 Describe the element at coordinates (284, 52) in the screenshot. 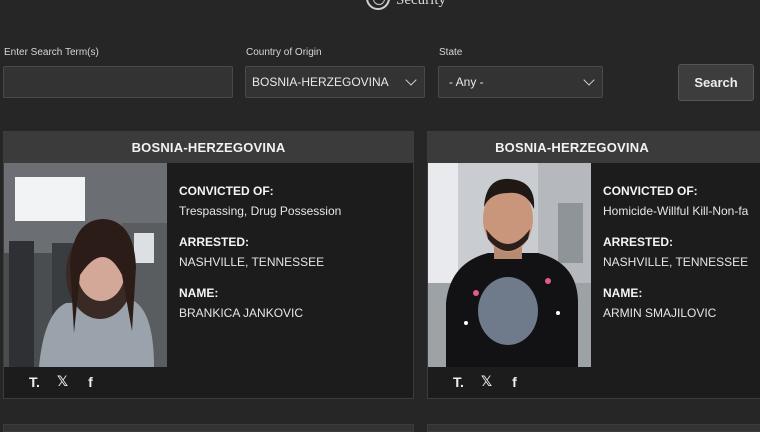

I see `country-label: Country of Origin` at that location.